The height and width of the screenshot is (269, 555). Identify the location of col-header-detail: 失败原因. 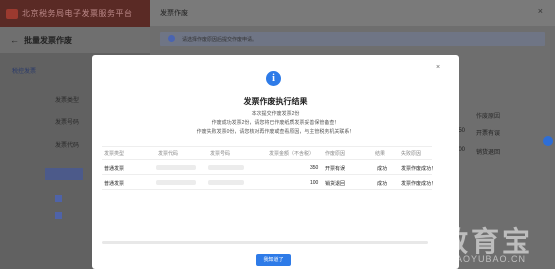
(411, 154).